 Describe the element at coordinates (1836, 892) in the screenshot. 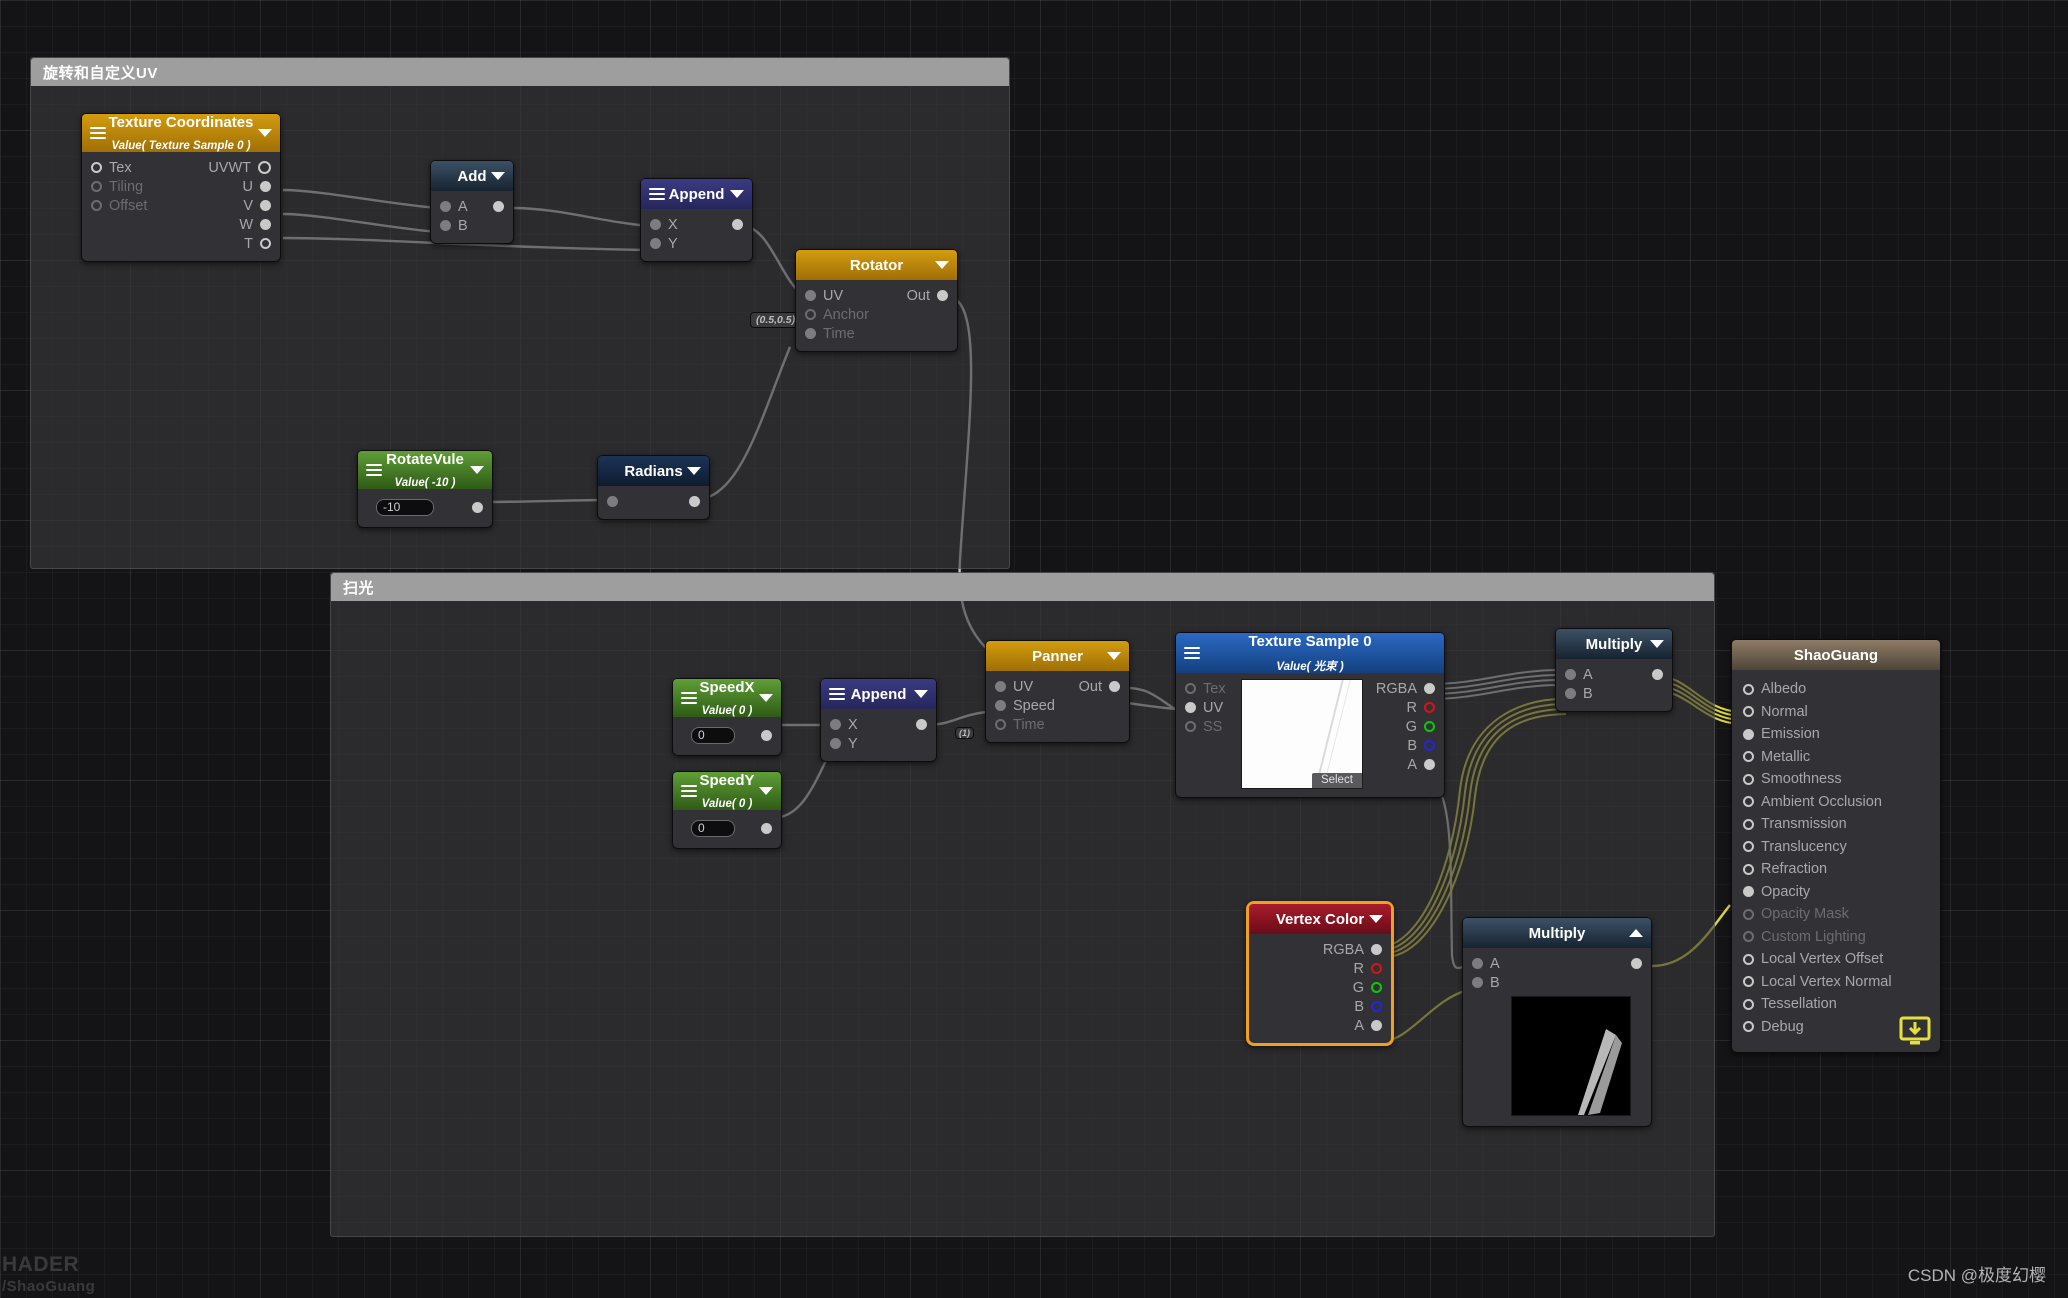

I see `shaoguang-slot-opacity: Opacity` at that location.